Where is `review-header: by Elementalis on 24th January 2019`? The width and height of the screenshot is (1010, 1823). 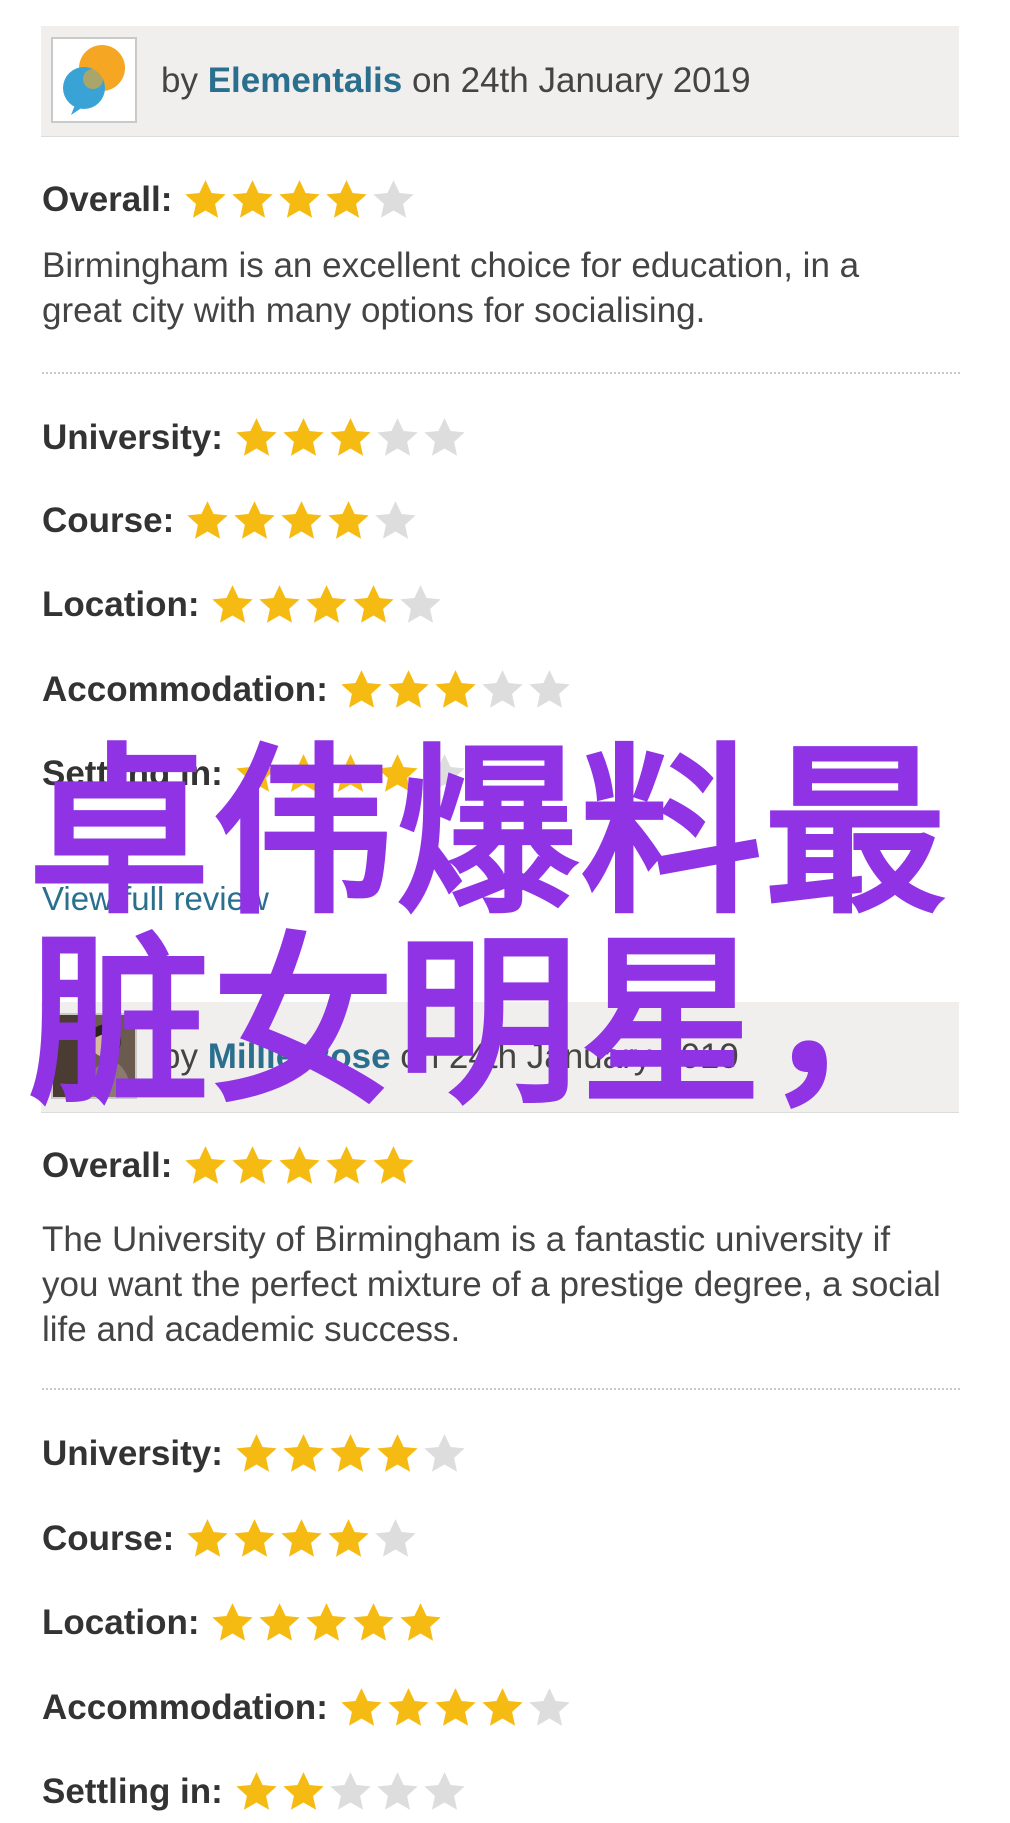
review-header: by Elementalis on 24th January 2019 is located at coordinates (500, 81).